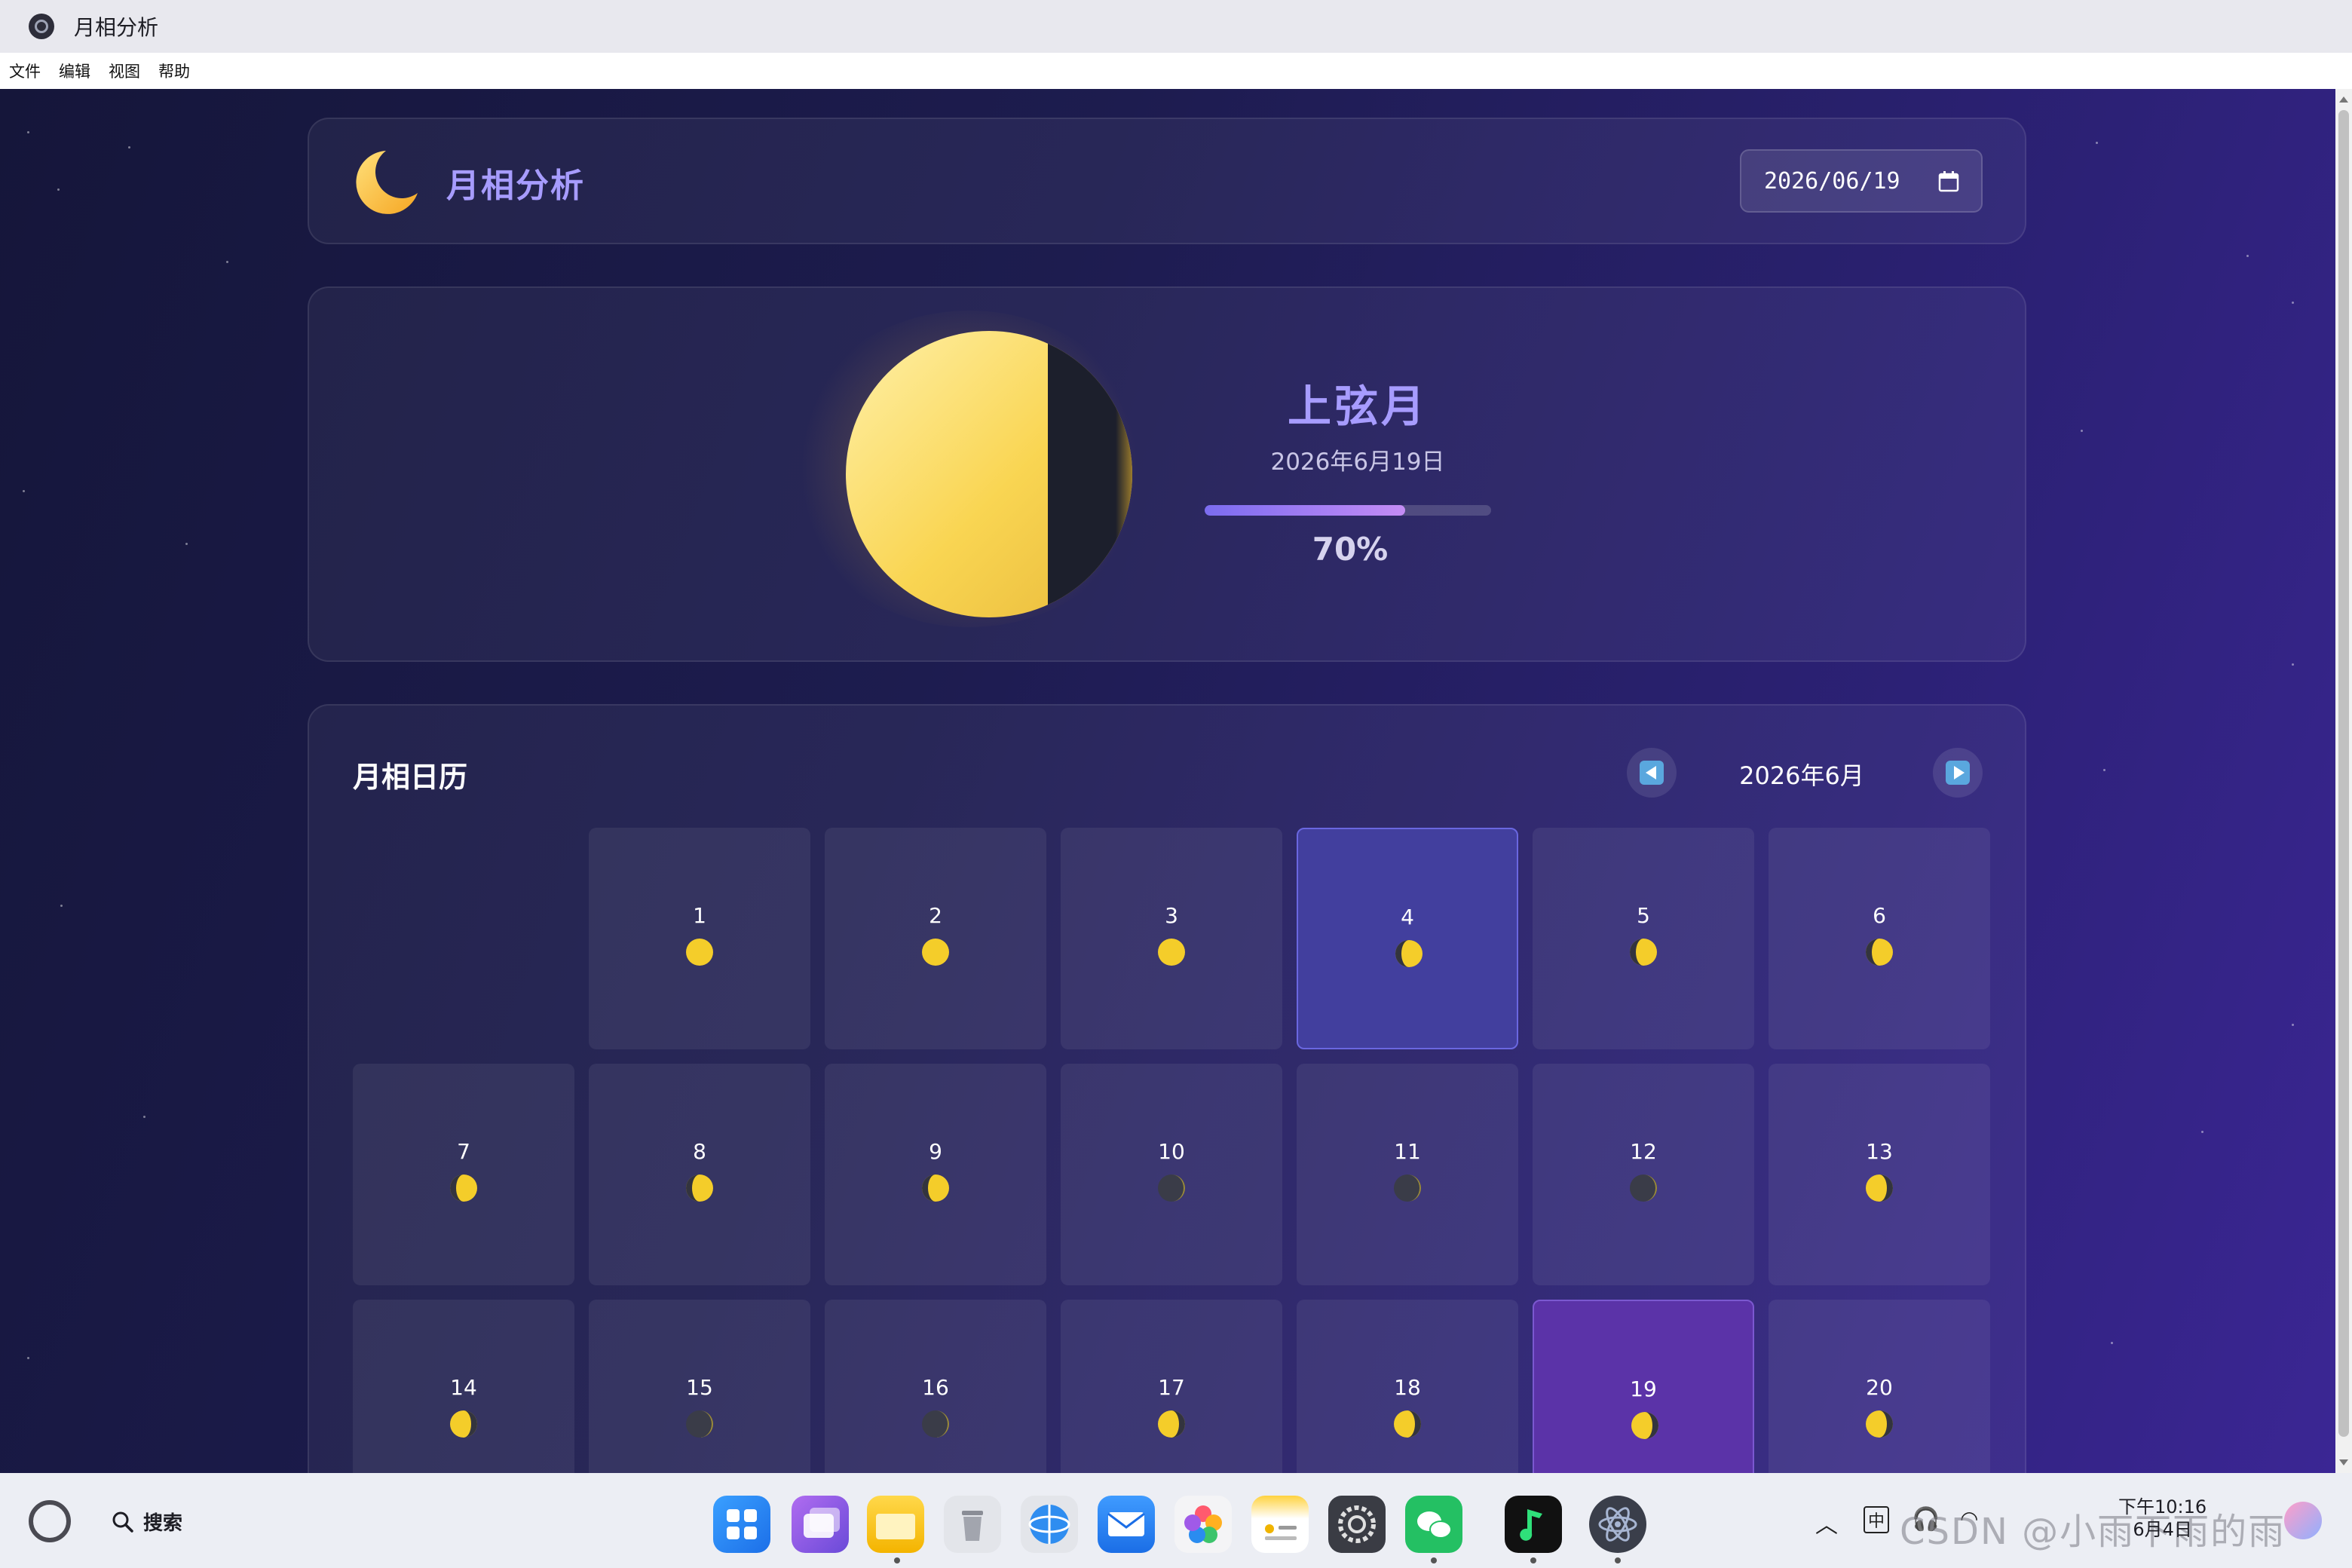 The image size is (2352, 1568). What do you see at coordinates (74, 71) in the screenshot?
I see `menu-edit: 编辑` at bounding box center [74, 71].